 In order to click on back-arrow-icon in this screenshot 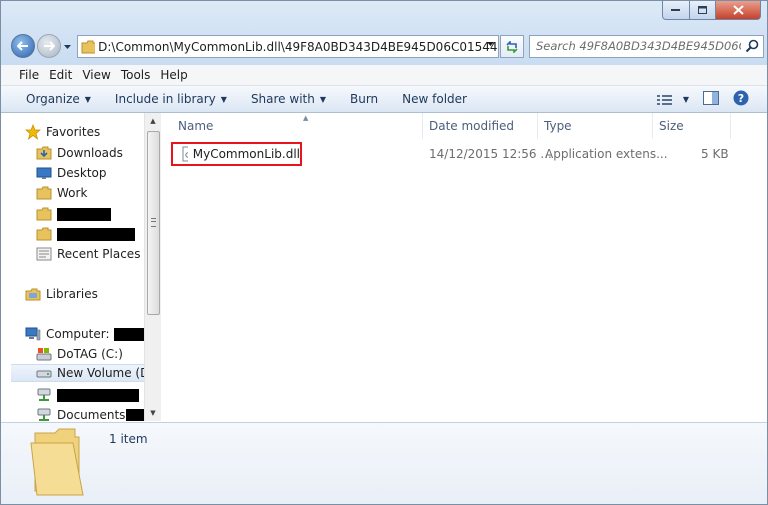, I will do `click(22, 46)`.